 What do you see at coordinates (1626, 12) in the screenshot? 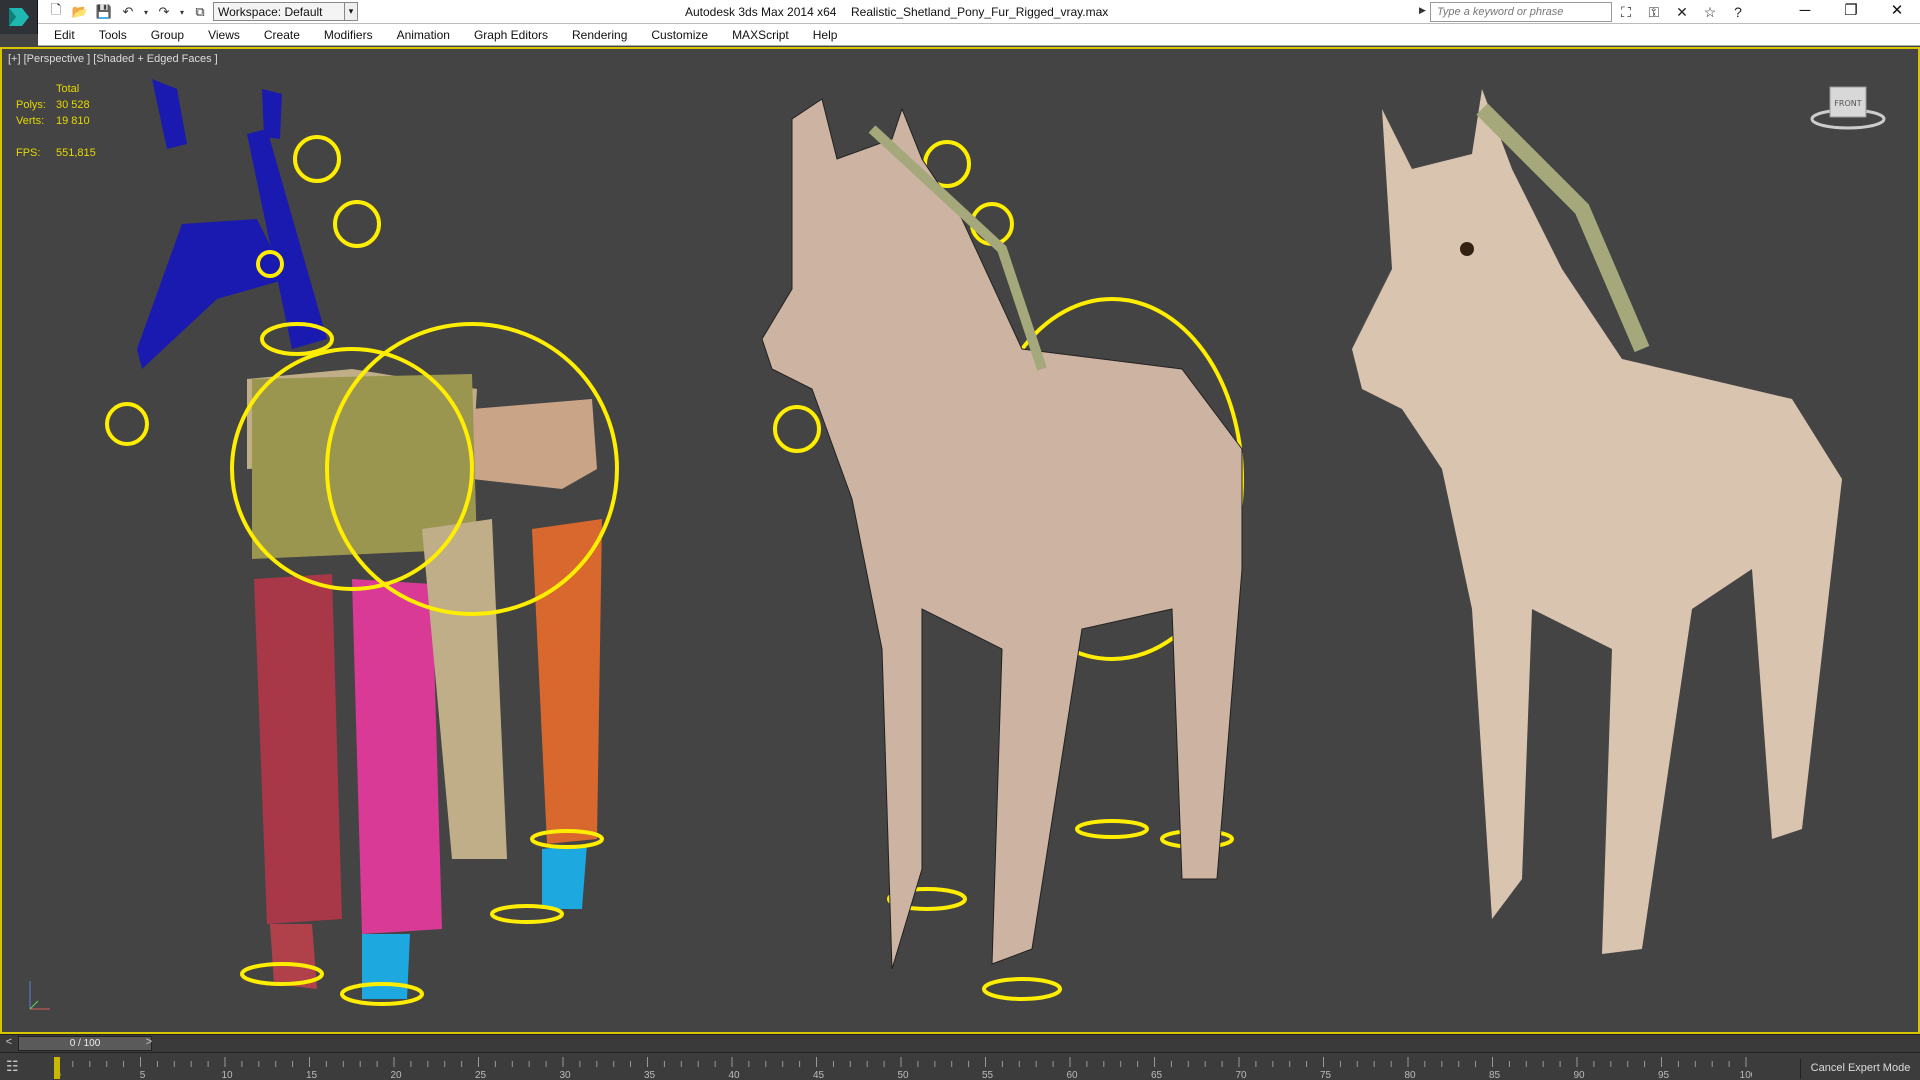
I see `binoculars-icon: ⛶` at bounding box center [1626, 12].